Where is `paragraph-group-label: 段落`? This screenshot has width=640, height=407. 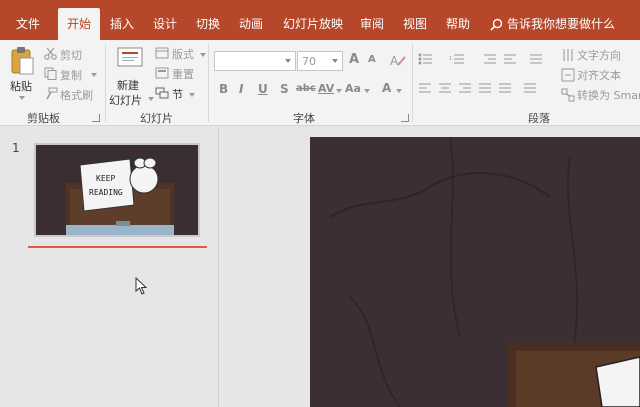
paragraph-group-label: 段落 is located at coordinates (539, 118).